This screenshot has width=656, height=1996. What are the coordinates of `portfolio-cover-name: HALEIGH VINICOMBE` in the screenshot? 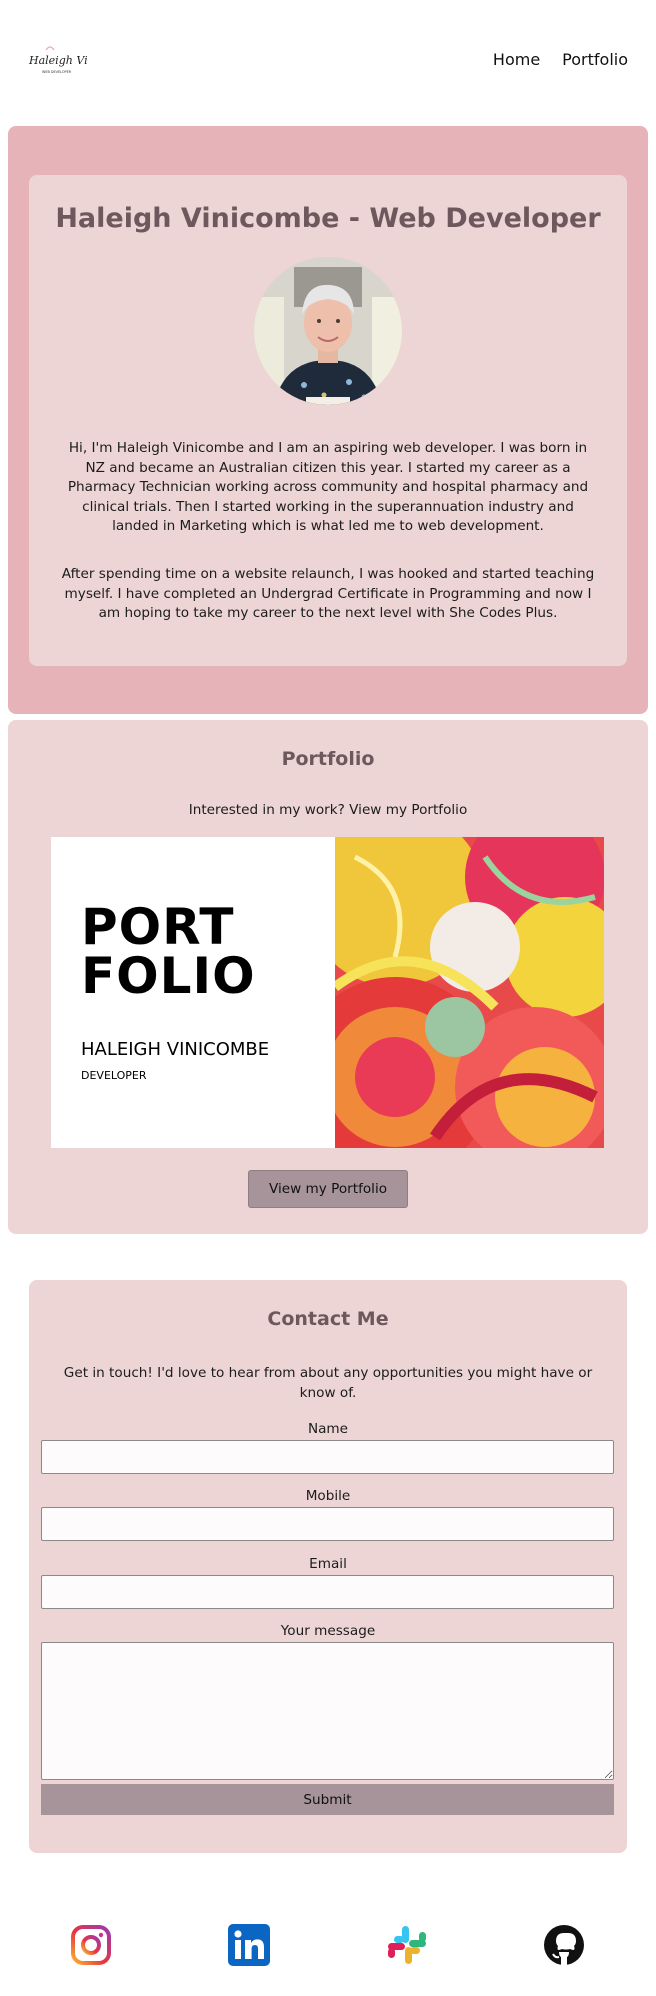 It's located at (175, 1049).